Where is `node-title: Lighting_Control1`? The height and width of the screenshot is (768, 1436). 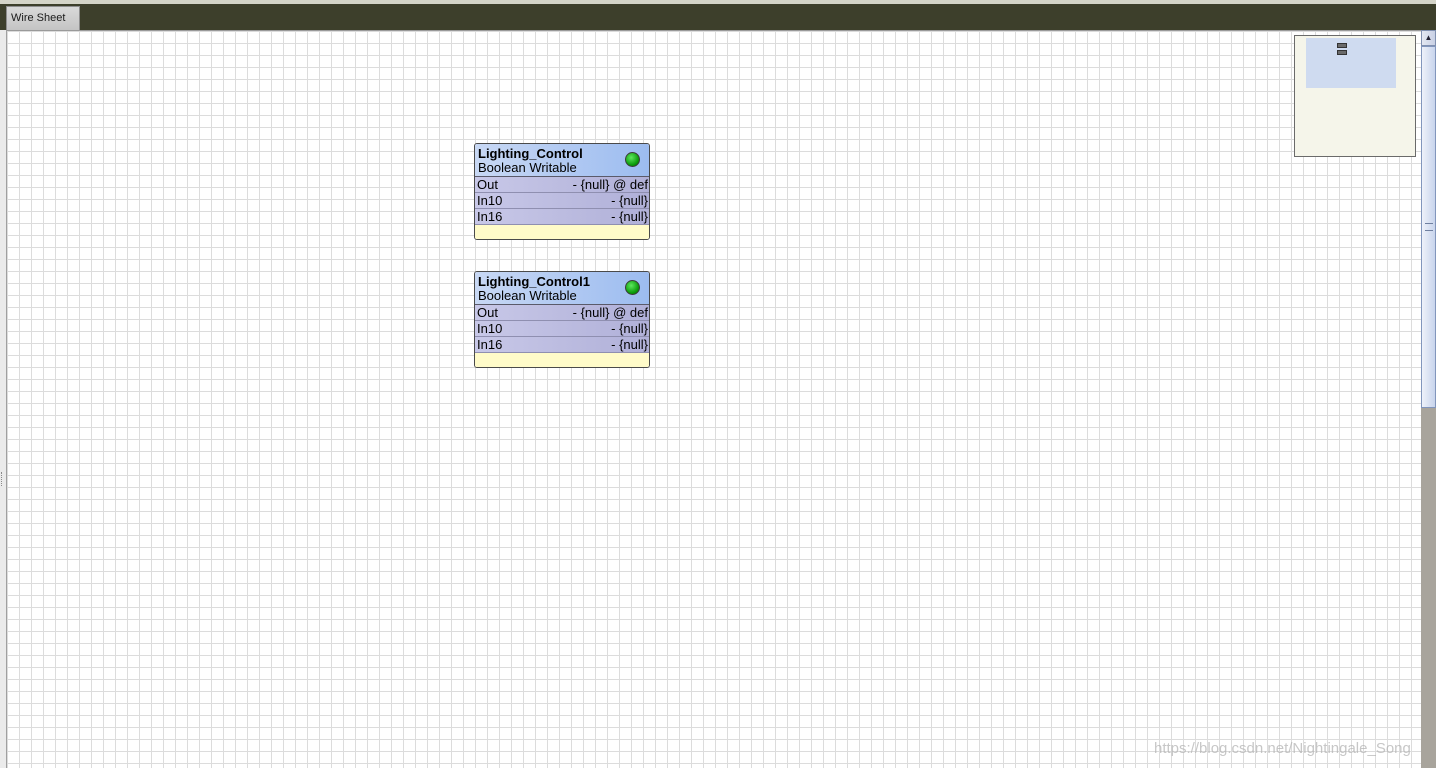 node-title: Lighting_Control1 is located at coordinates (534, 281).